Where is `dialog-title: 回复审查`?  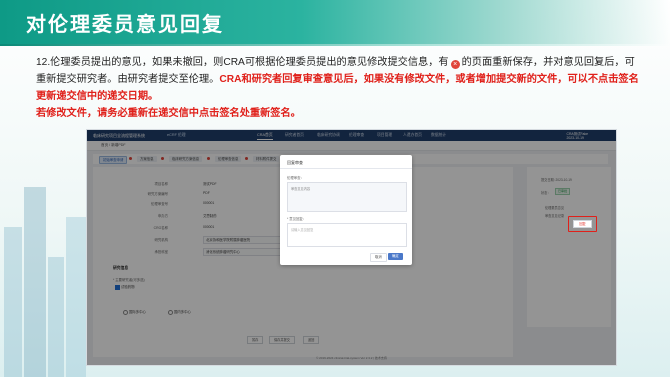
dialog-title: 回复审查 is located at coordinates (295, 162).